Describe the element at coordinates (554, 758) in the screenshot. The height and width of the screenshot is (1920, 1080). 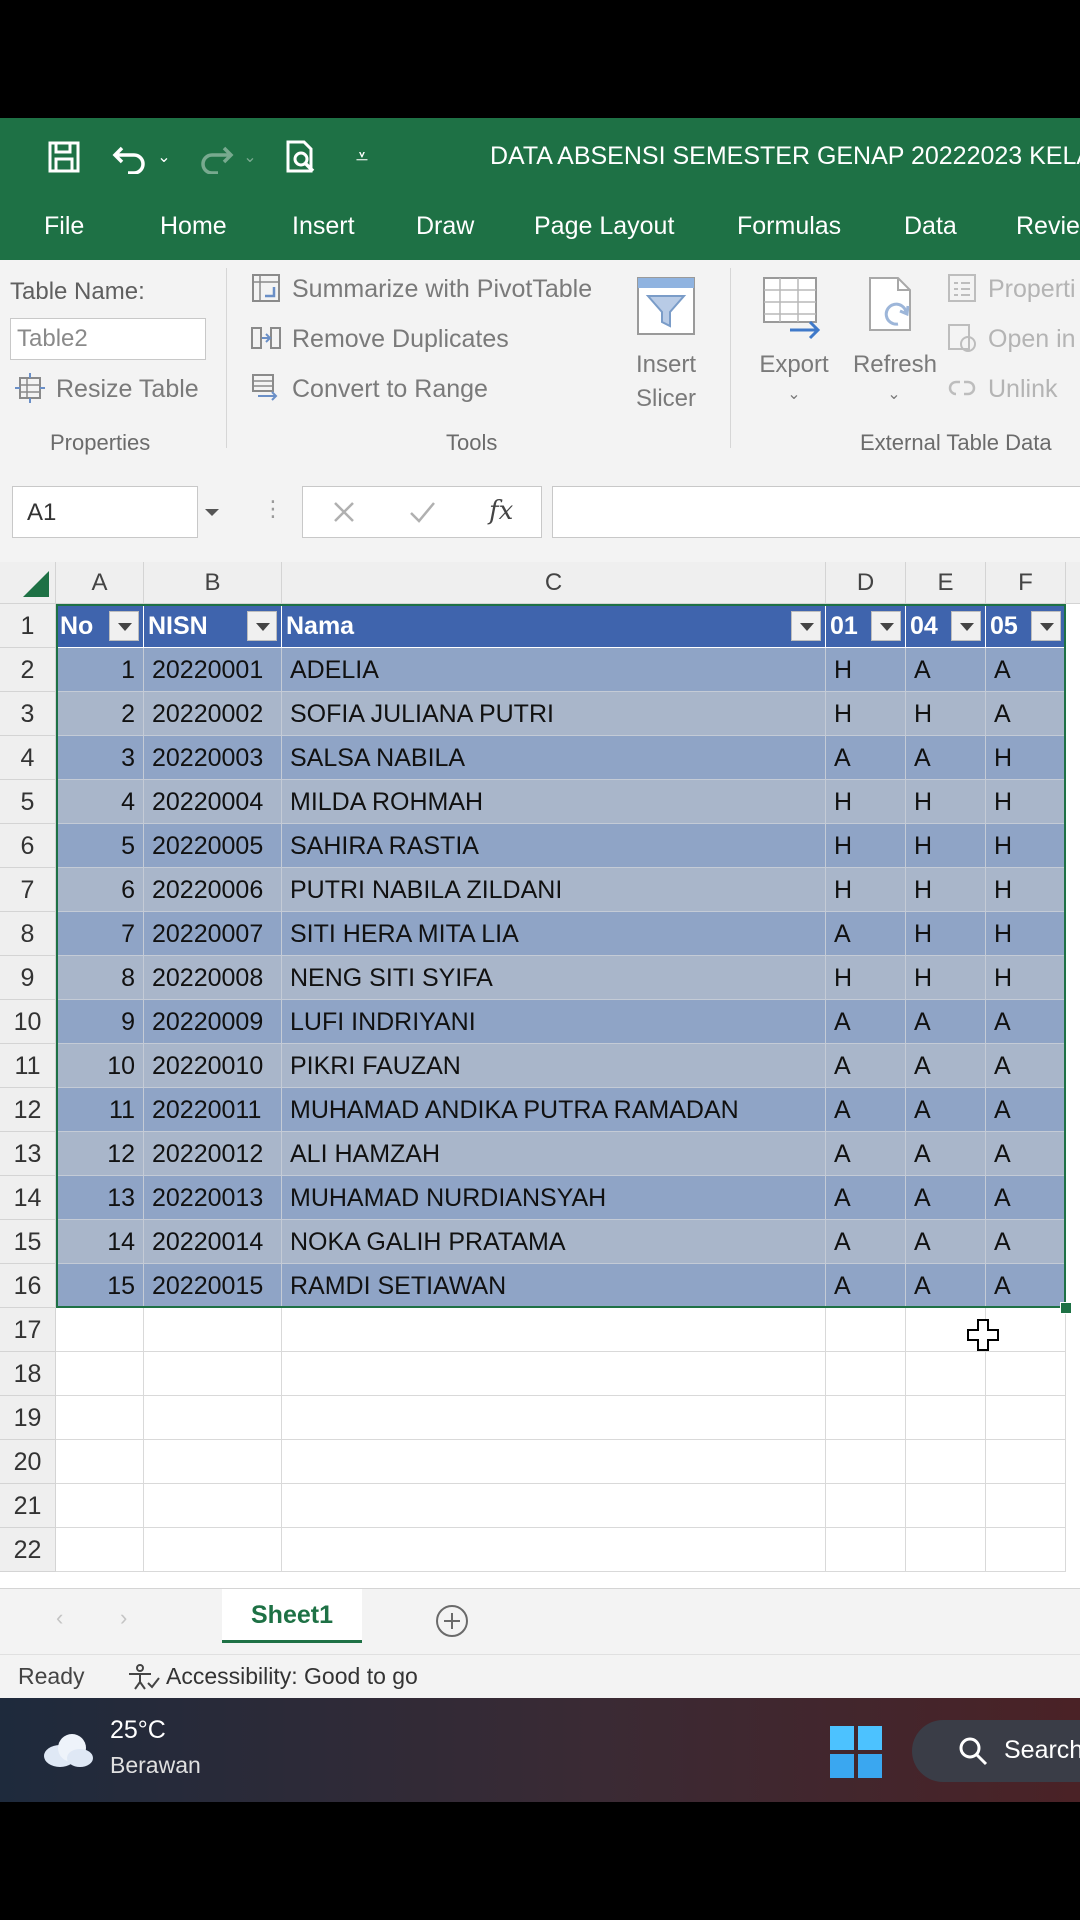
I see `table-cell: SALSA NABILA` at that location.